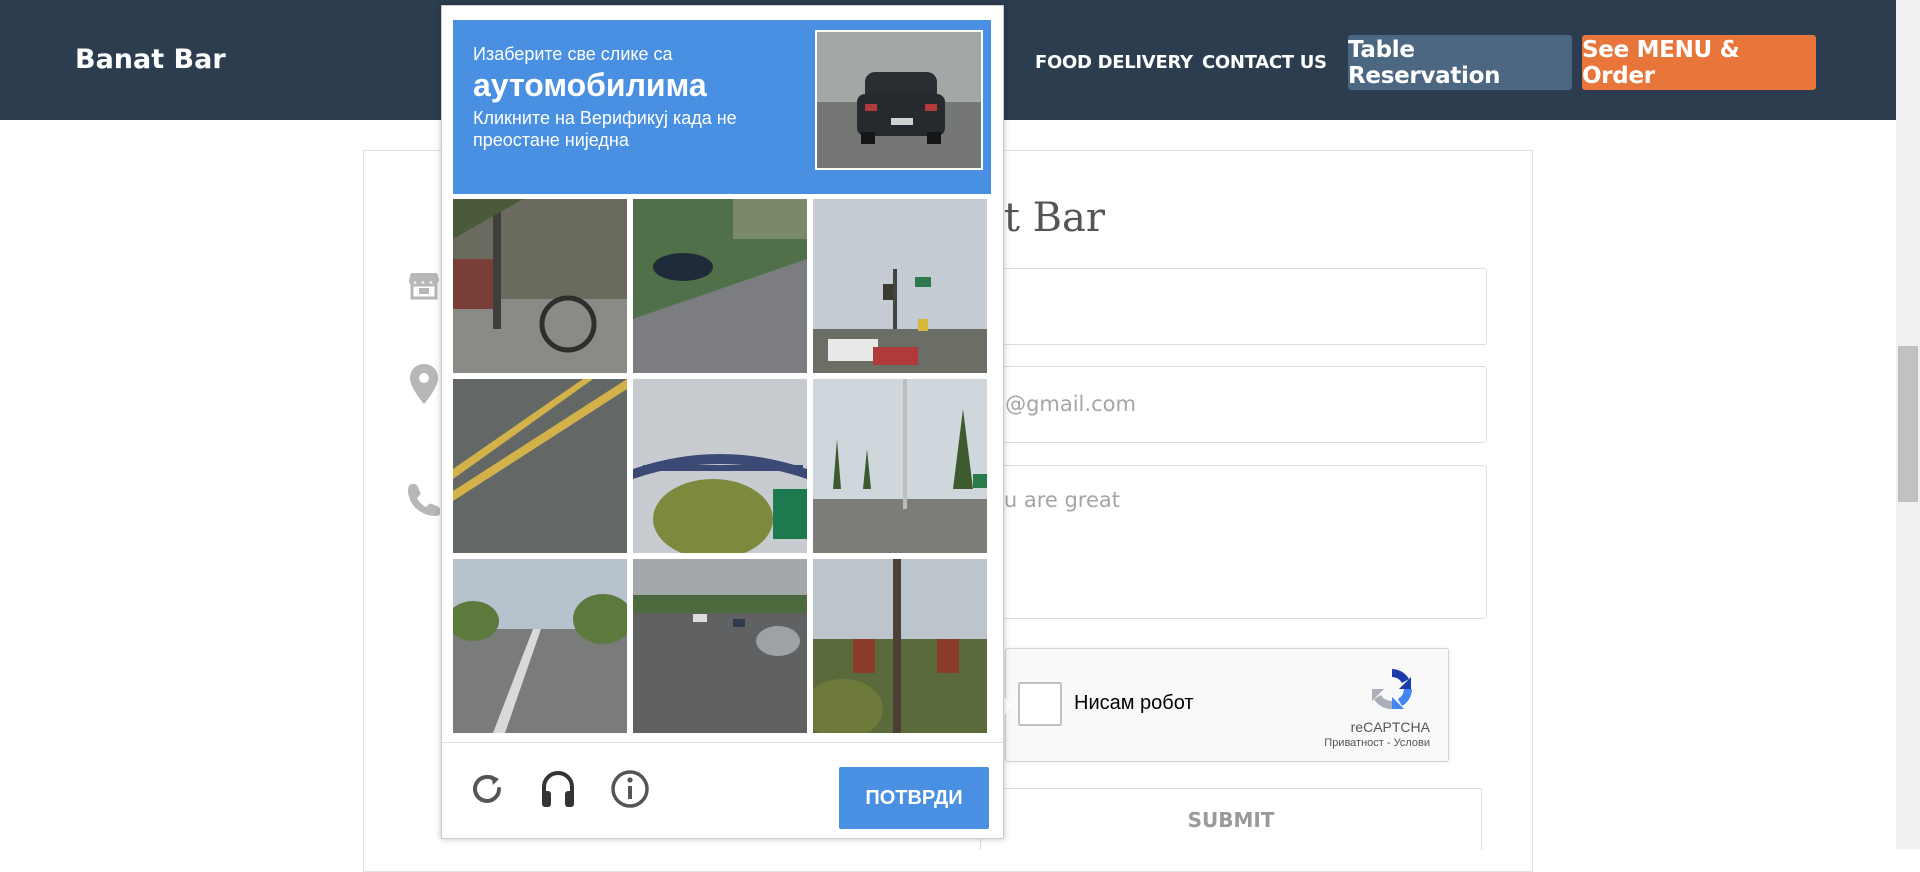  What do you see at coordinates (1392, 689) in the screenshot?
I see `recaptcha-logo-icon` at bounding box center [1392, 689].